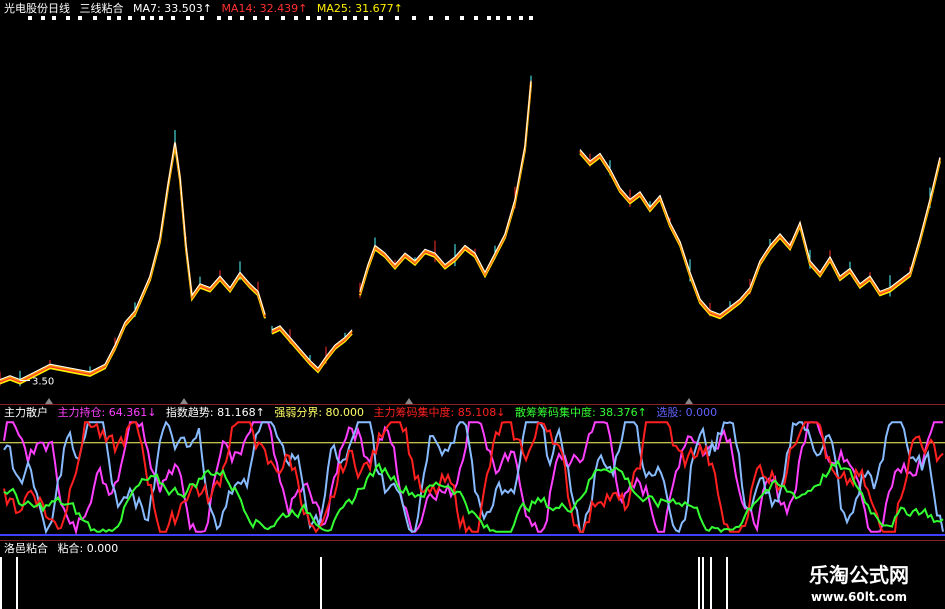 The width and height of the screenshot is (945, 609). What do you see at coordinates (43, 382) in the screenshot?
I see `low-price-label: 3.50` at bounding box center [43, 382].